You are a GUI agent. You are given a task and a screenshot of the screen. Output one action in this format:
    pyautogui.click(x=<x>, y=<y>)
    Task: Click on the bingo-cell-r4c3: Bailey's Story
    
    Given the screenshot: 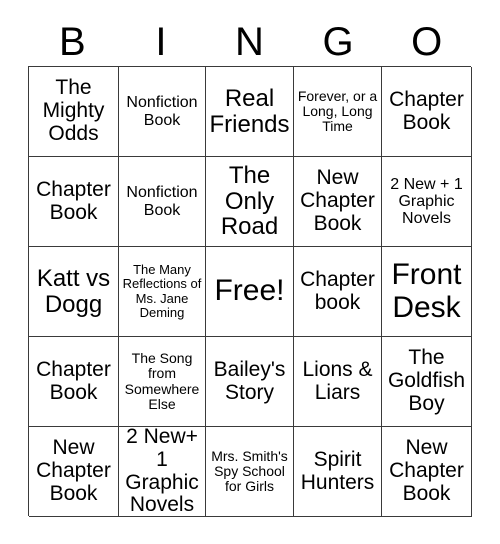 What is the action you would take?
    pyautogui.click(x=250, y=382)
    